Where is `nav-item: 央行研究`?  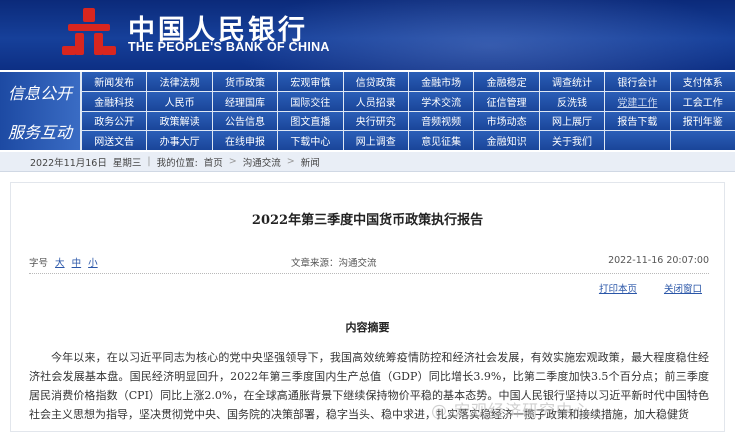 nav-item: 央行研究 is located at coordinates (375, 121).